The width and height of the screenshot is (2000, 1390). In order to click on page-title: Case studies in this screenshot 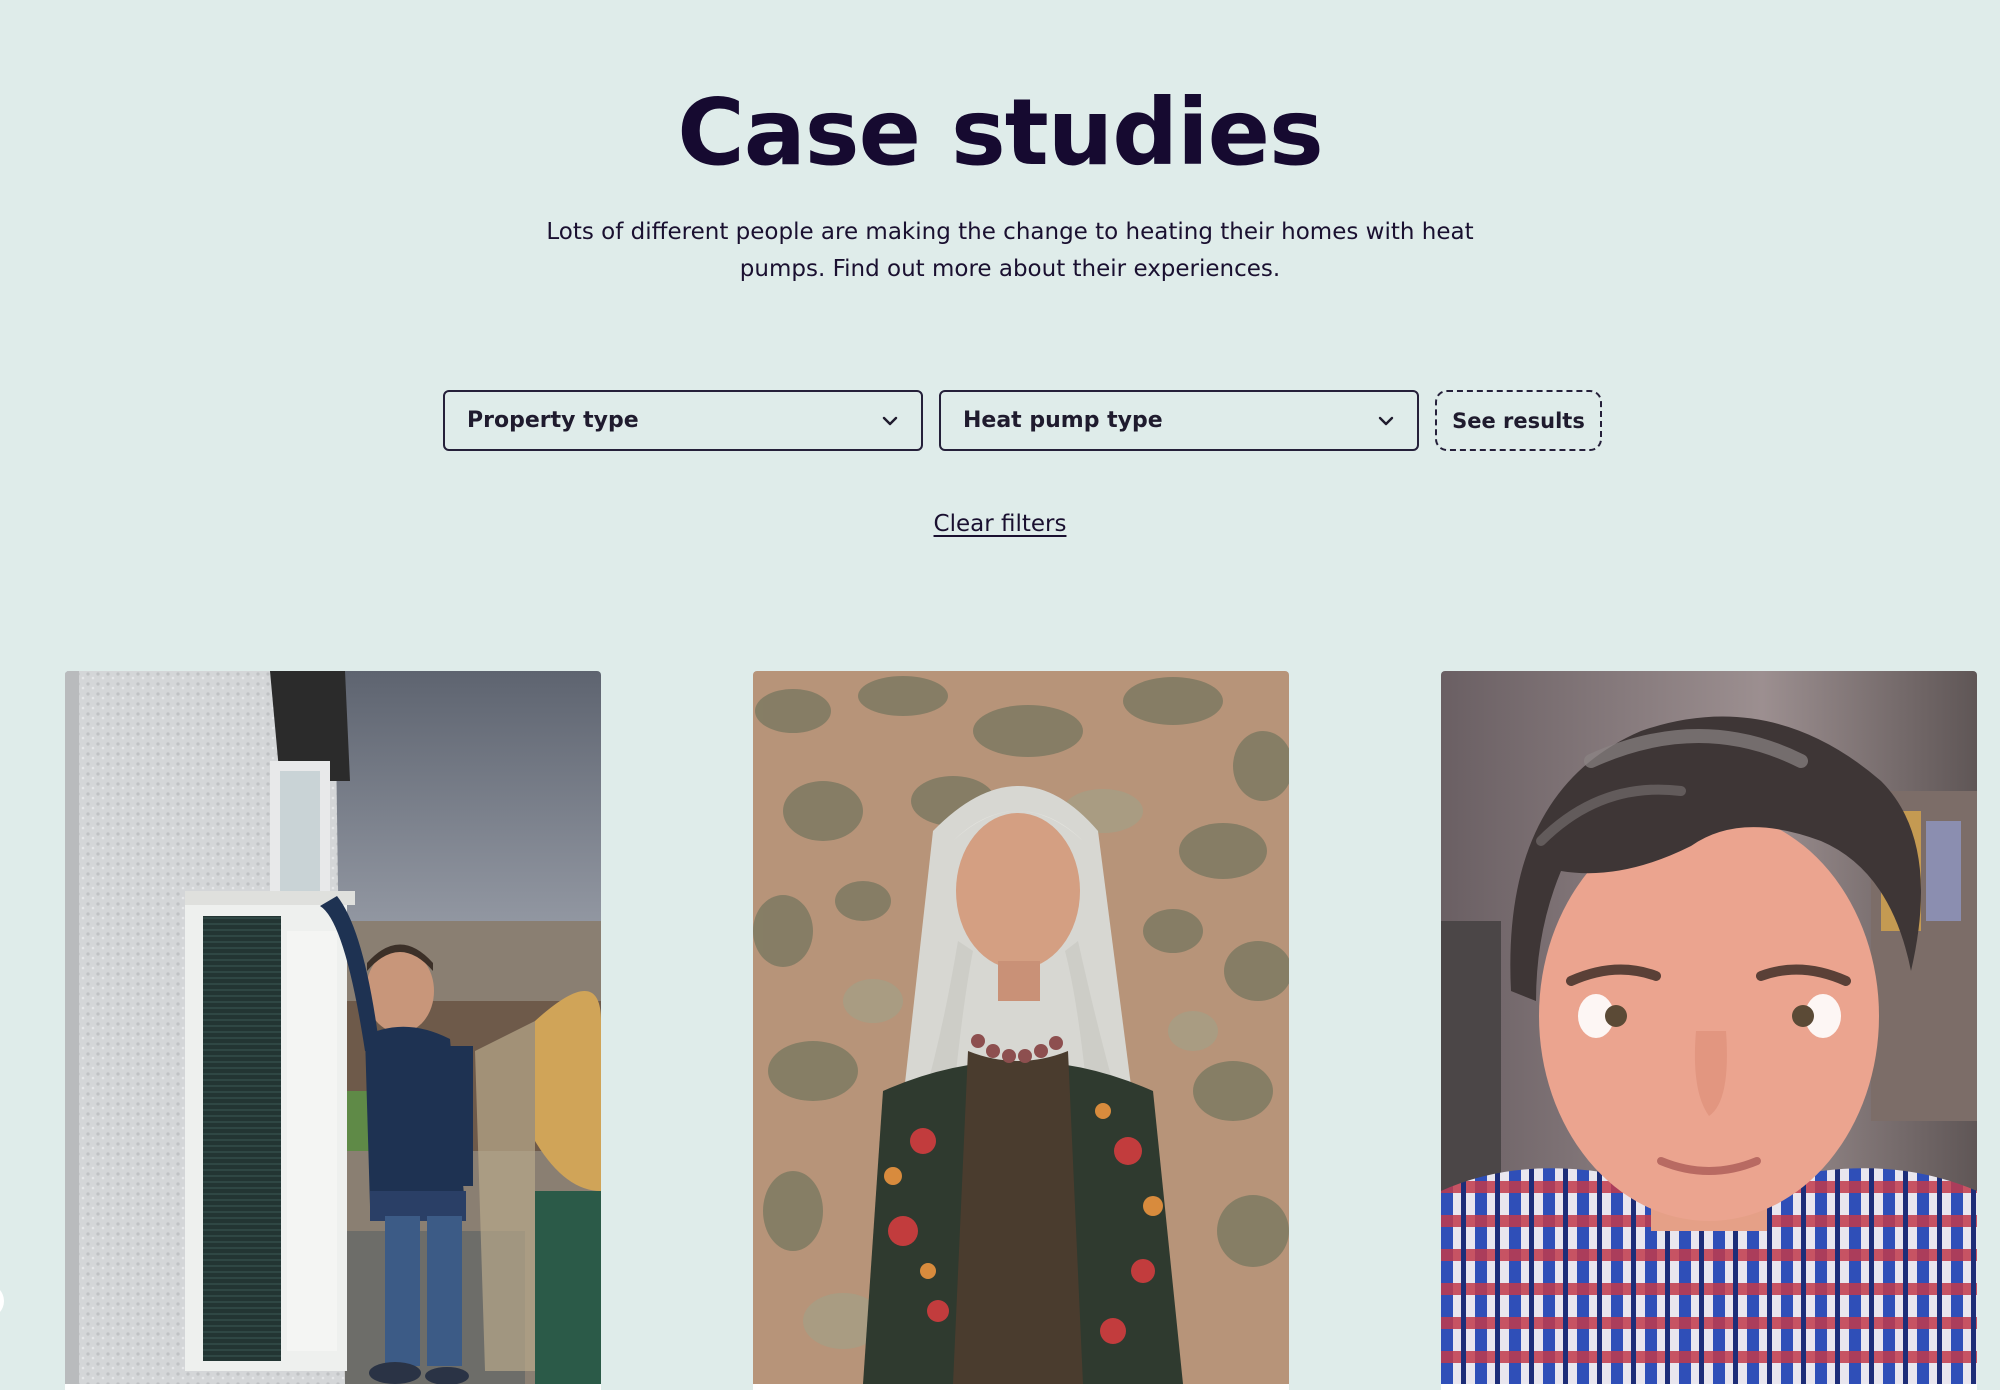, I will do `click(1000, 132)`.